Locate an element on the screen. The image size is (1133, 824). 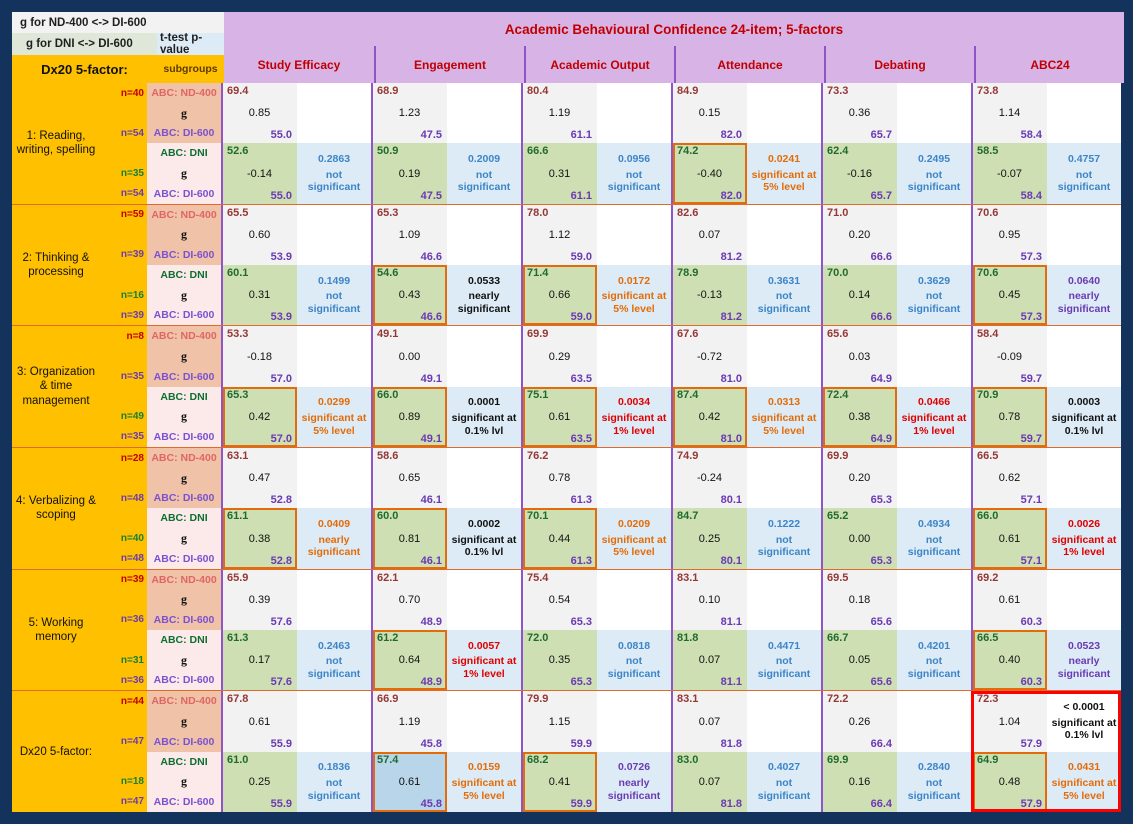
value-cell-dni-4-0: 61.3 0.17 57.6 is located at coordinates (260, 660).